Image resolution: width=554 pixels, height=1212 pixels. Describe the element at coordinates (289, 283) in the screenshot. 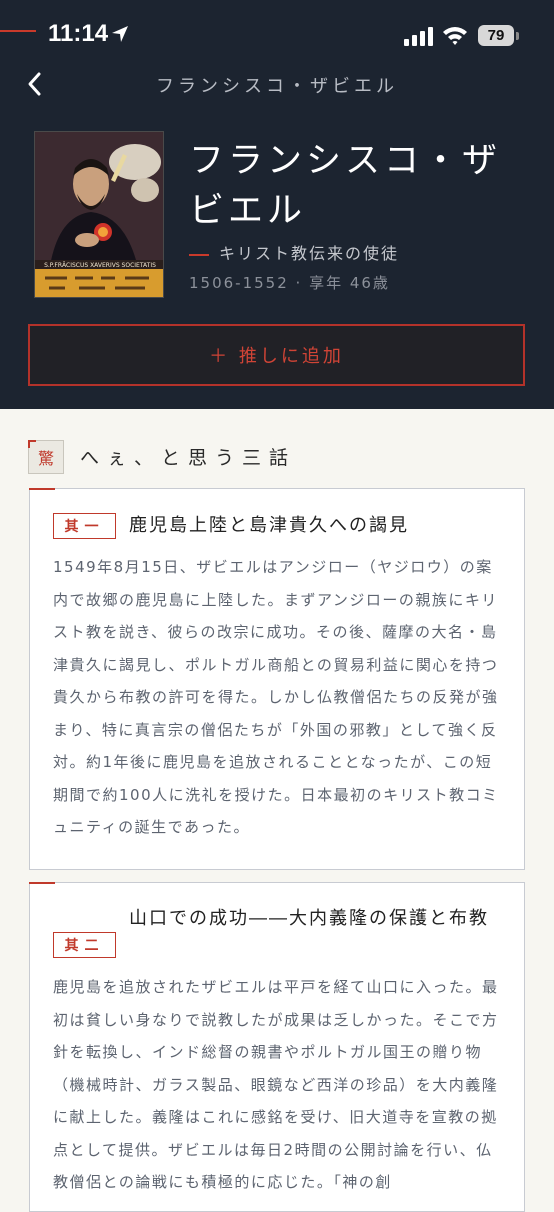

I see `person-lifespan: 1506-1552 · 享年 46歳` at that location.